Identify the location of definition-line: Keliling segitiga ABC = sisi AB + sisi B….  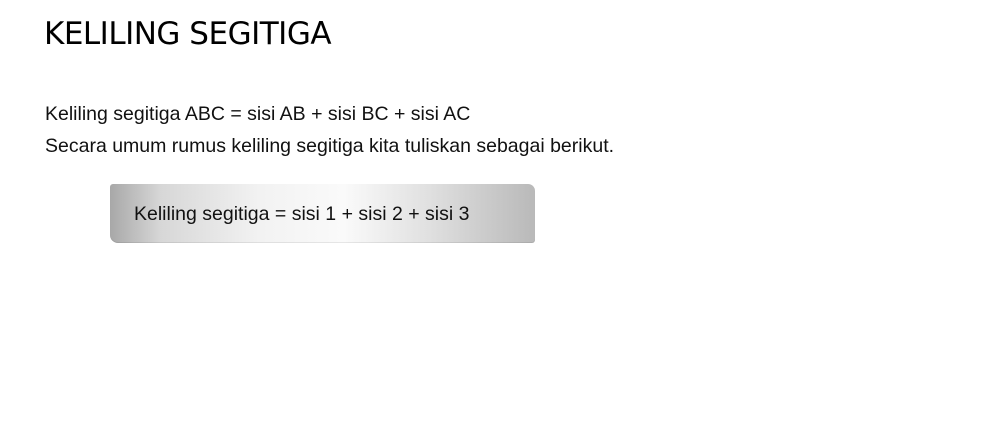
(258, 114).